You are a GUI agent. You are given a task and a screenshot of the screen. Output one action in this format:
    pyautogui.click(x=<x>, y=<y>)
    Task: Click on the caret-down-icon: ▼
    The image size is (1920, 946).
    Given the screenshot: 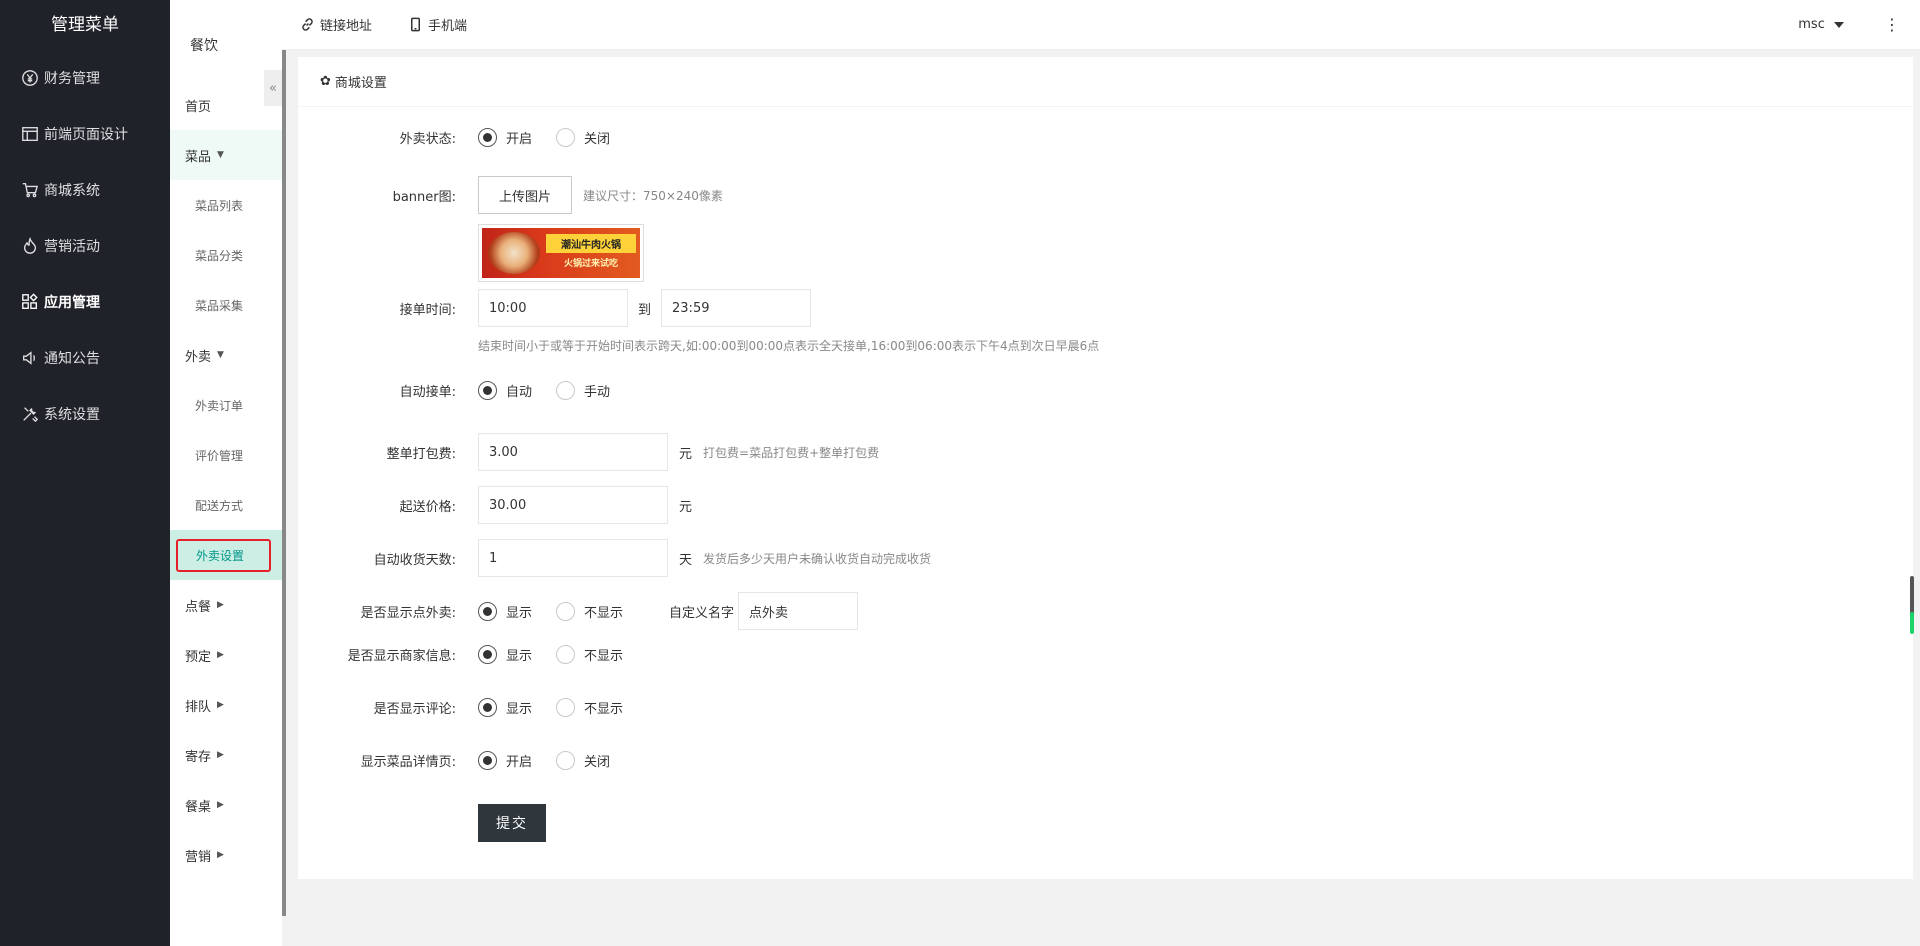 What is the action you would take?
    pyautogui.click(x=220, y=155)
    